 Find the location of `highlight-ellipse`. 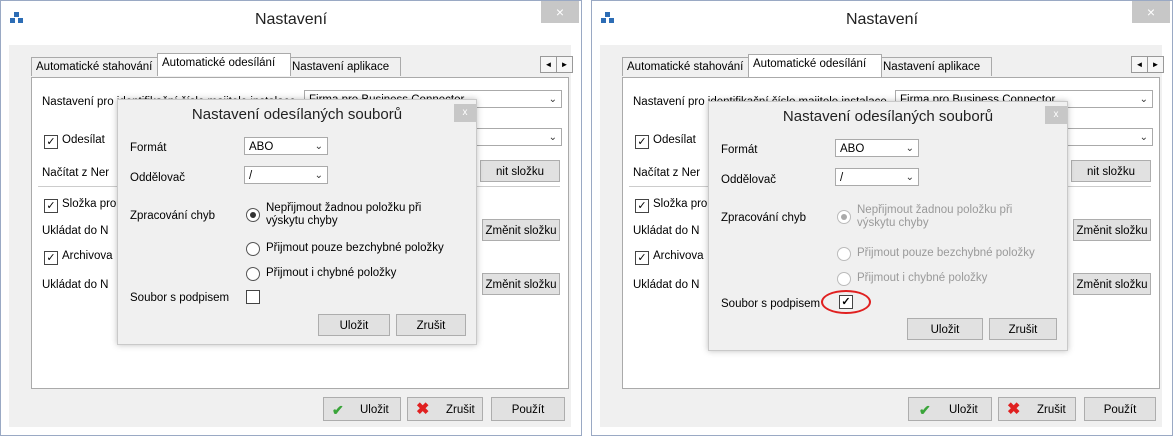

highlight-ellipse is located at coordinates (846, 302).